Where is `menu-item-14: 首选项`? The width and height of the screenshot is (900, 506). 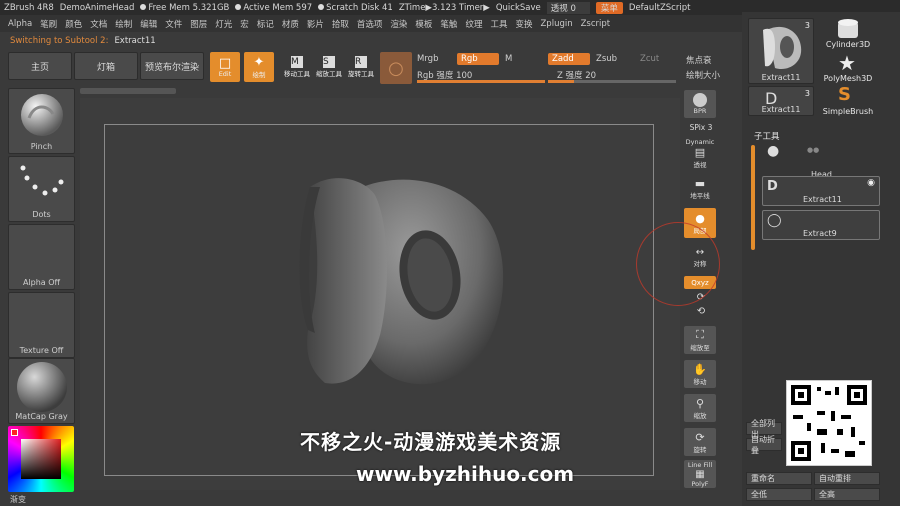
menu-item-14: 首选项 is located at coordinates (370, 24).